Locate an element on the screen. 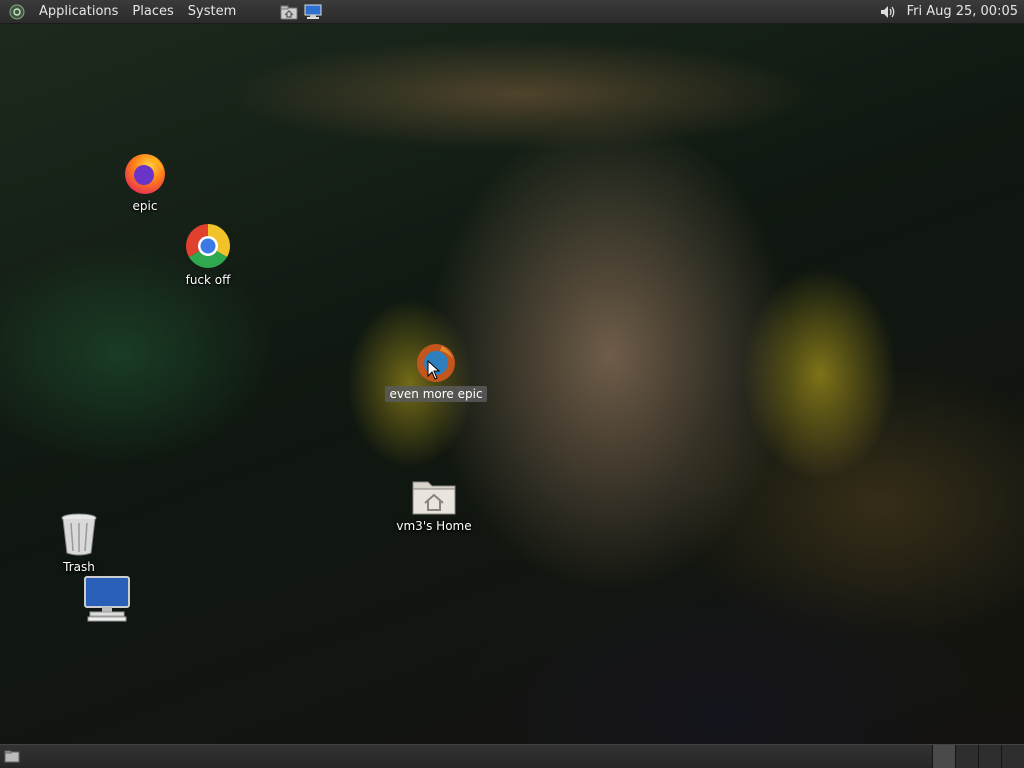 Image resolution: width=1024 pixels, height=768 pixels. desktop-icon-trash: Trash is located at coordinates (79, 543).